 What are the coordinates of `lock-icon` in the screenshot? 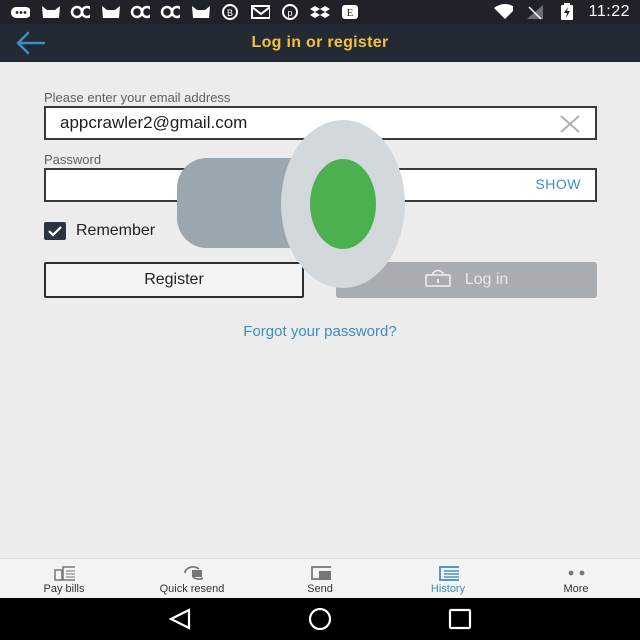 It's located at (437, 280).